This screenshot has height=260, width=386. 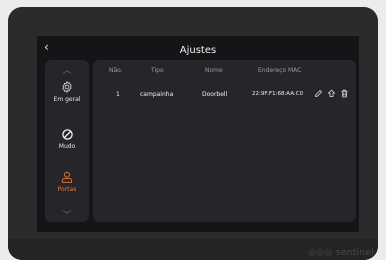 What do you see at coordinates (318, 93) in the screenshot?
I see `edit-icon` at bounding box center [318, 93].